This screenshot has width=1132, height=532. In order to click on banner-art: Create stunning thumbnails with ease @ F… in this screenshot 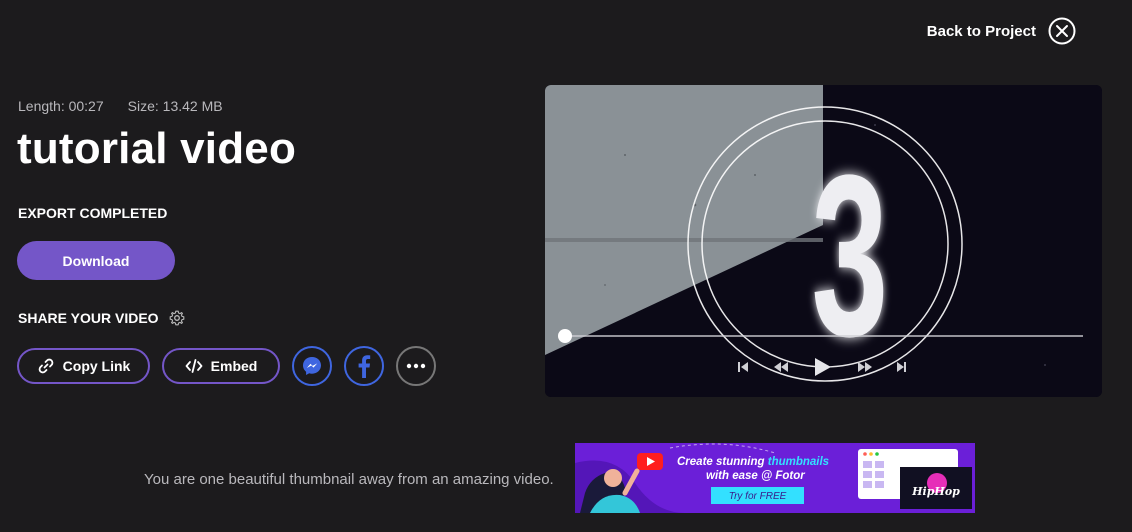, I will do `click(775, 478)`.